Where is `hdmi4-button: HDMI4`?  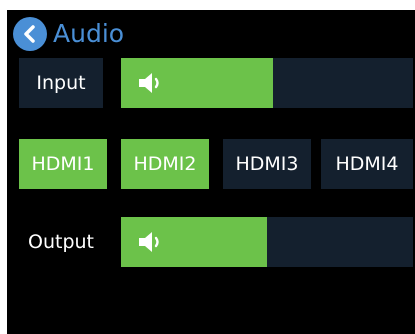
hdmi4-button: HDMI4 is located at coordinates (367, 164).